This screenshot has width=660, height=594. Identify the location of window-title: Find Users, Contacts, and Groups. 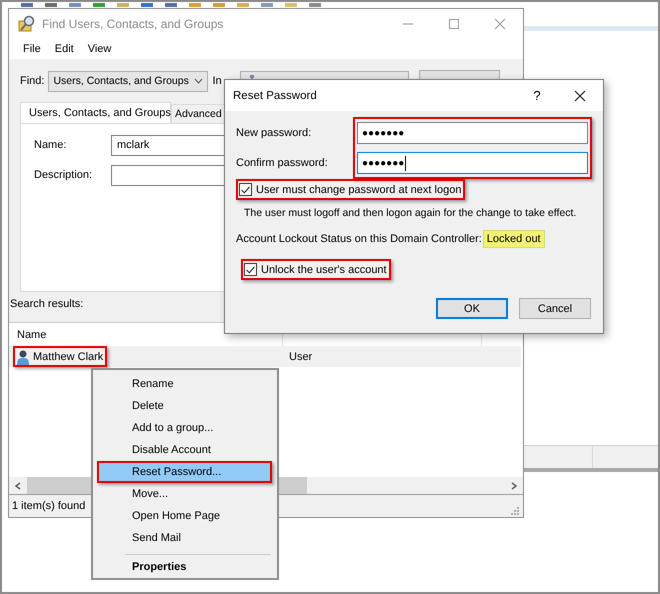
(133, 24).